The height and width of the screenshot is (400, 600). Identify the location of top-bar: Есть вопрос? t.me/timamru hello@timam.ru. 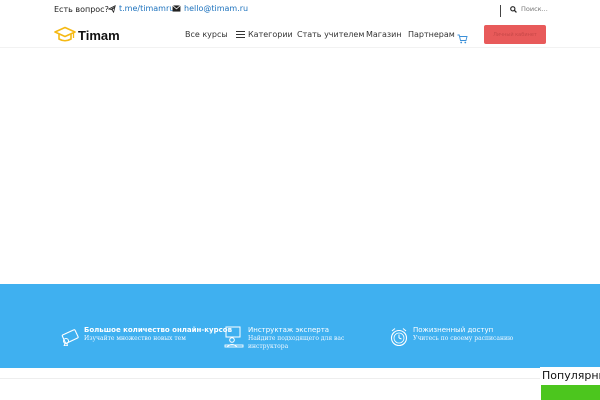
(300, 11).